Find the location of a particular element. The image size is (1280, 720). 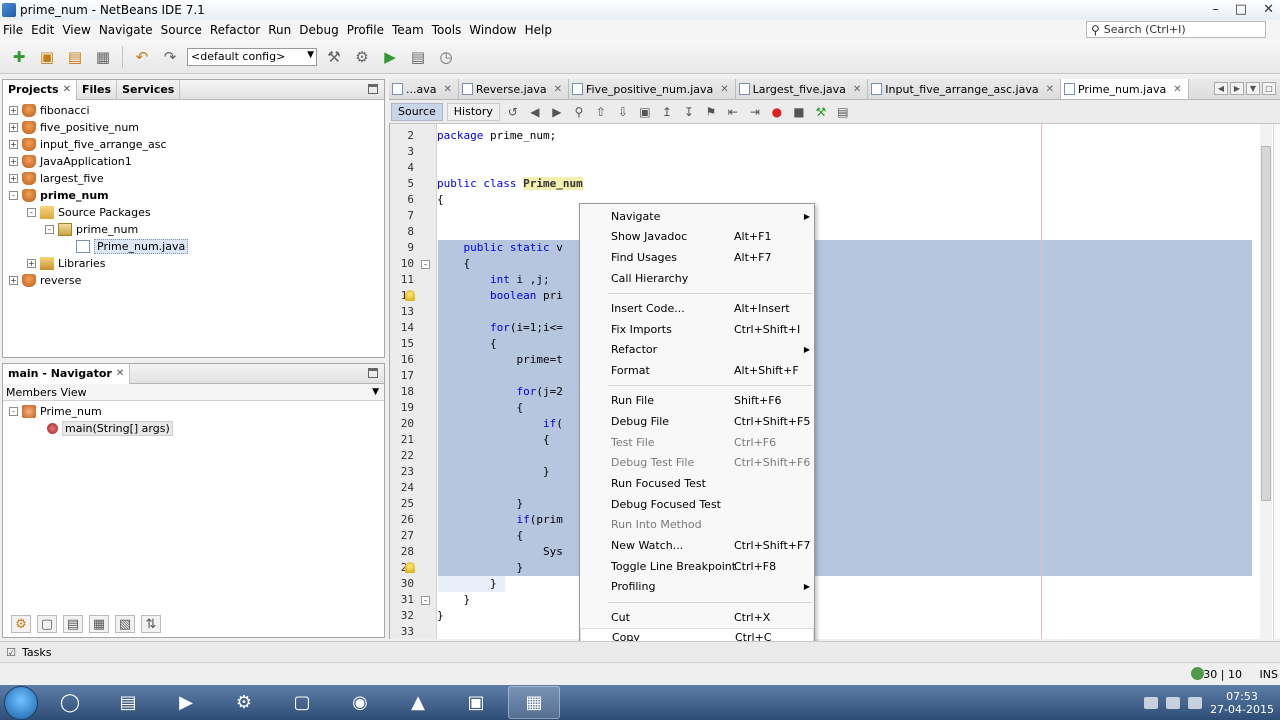

find-next-icon: ⇩ is located at coordinates (623, 112).